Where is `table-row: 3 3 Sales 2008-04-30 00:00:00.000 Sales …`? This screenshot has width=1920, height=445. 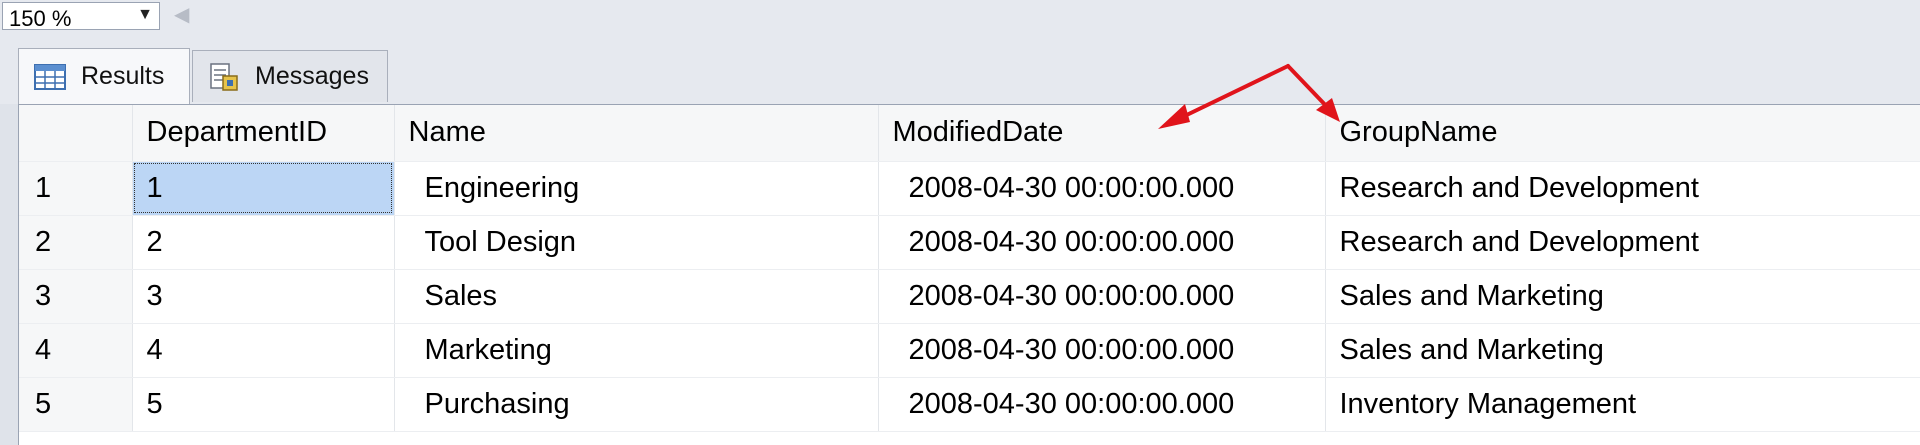 table-row: 3 3 Sales 2008-04-30 00:00:00.000 Sales … is located at coordinates (969, 296).